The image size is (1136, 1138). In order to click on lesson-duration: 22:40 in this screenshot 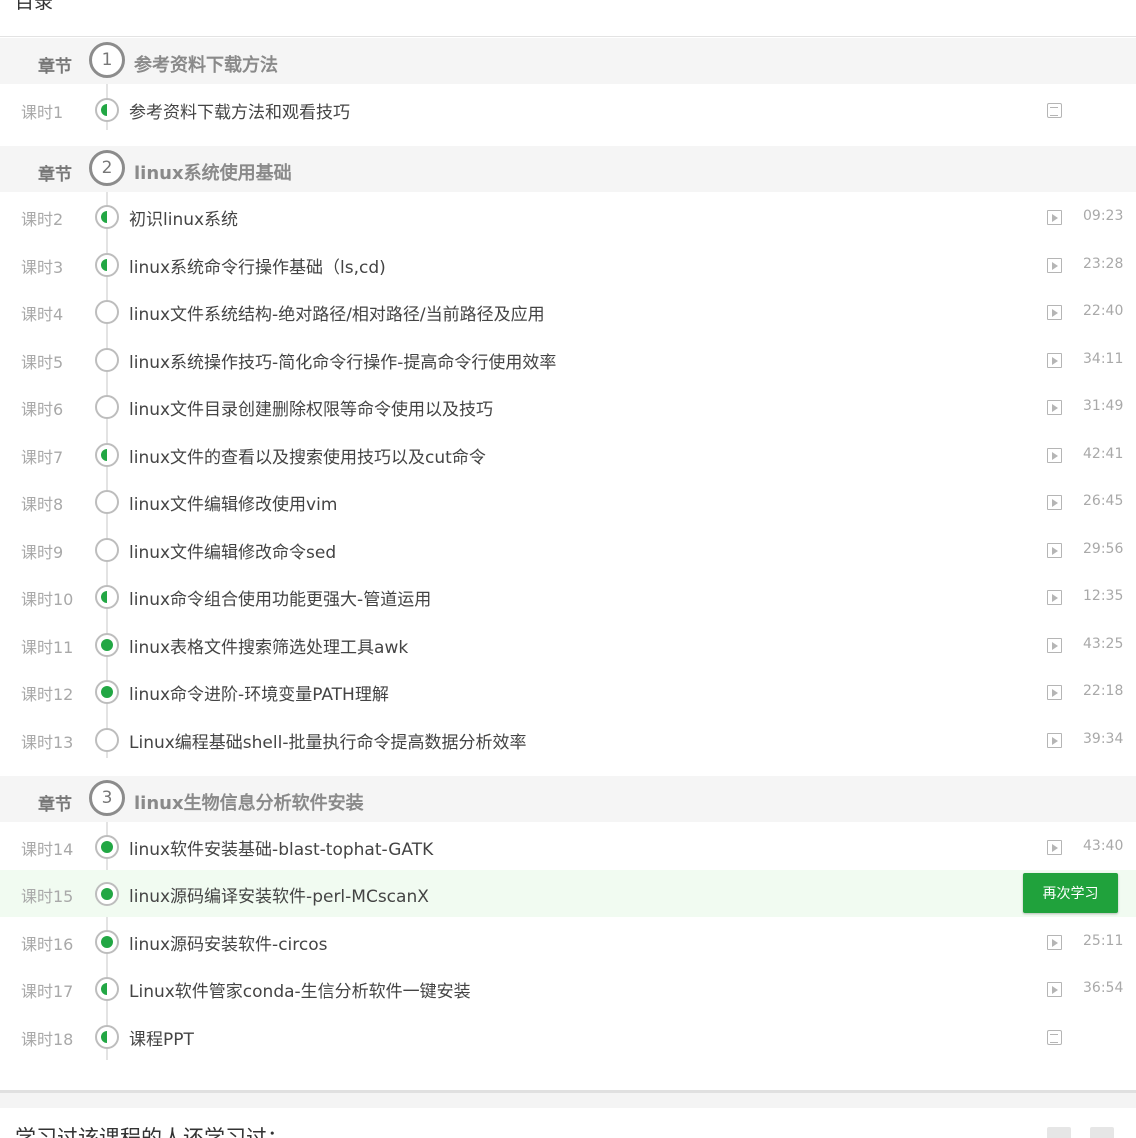, I will do `click(1103, 311)`.